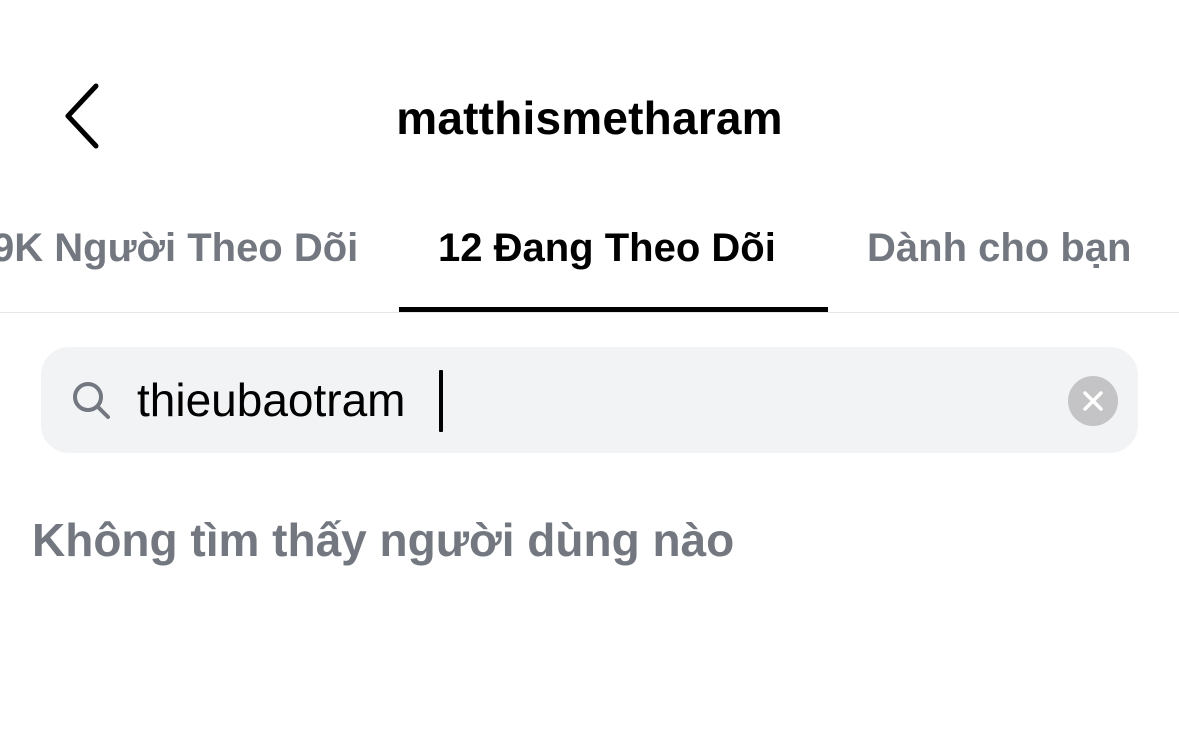 This screenshot has width=1179, height=729. I want to click on tab-following-label: 12 Đang Theo Dõi, so click(607, 248).